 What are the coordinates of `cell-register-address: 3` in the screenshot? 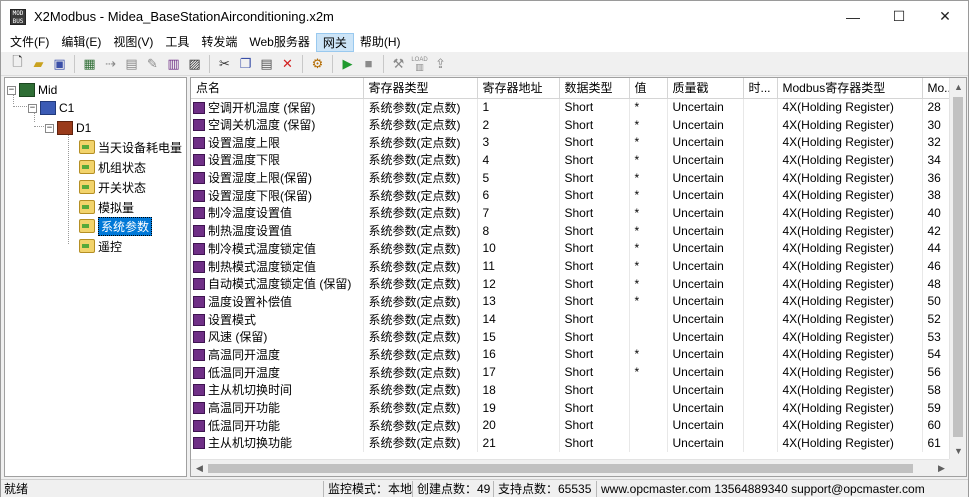 It's located at (518, 142).